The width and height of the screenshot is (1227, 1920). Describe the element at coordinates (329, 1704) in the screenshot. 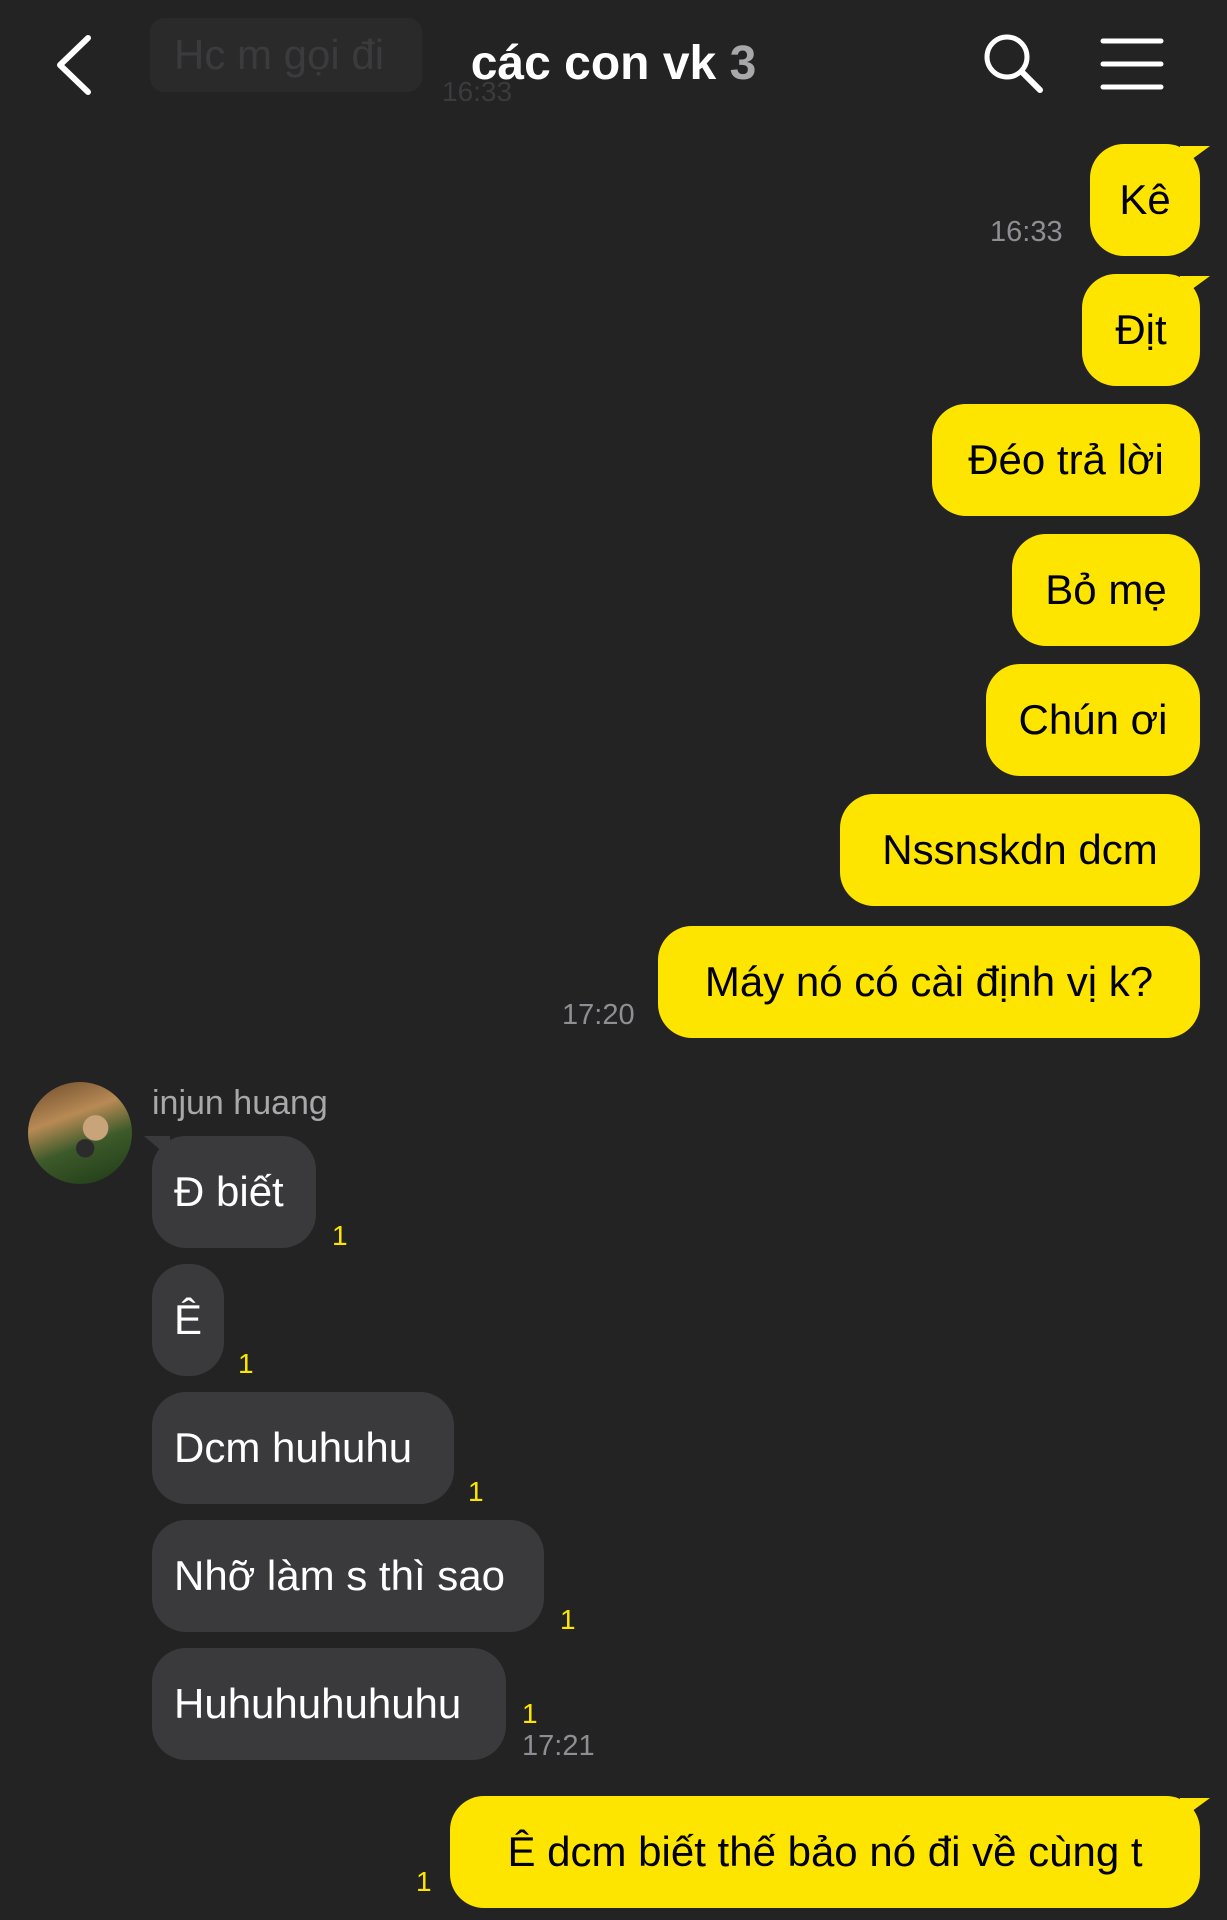

I see `incoming-message: Huhuhuhuhuhu` at that location.